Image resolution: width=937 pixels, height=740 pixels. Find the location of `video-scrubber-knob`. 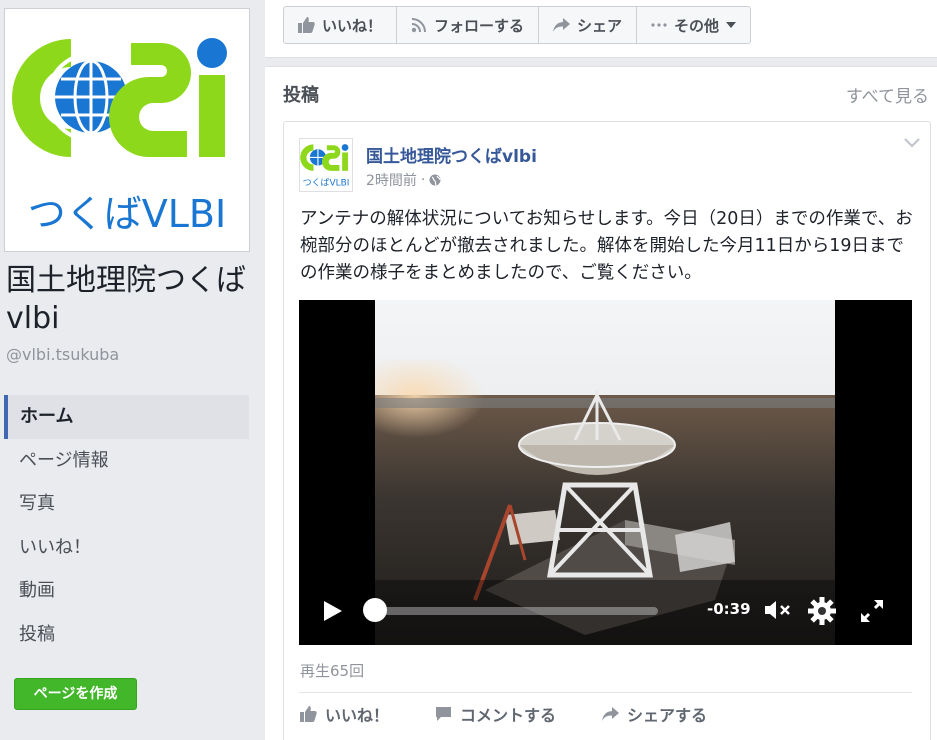

video-scrubber-knob is located at coordinates (375, 610).